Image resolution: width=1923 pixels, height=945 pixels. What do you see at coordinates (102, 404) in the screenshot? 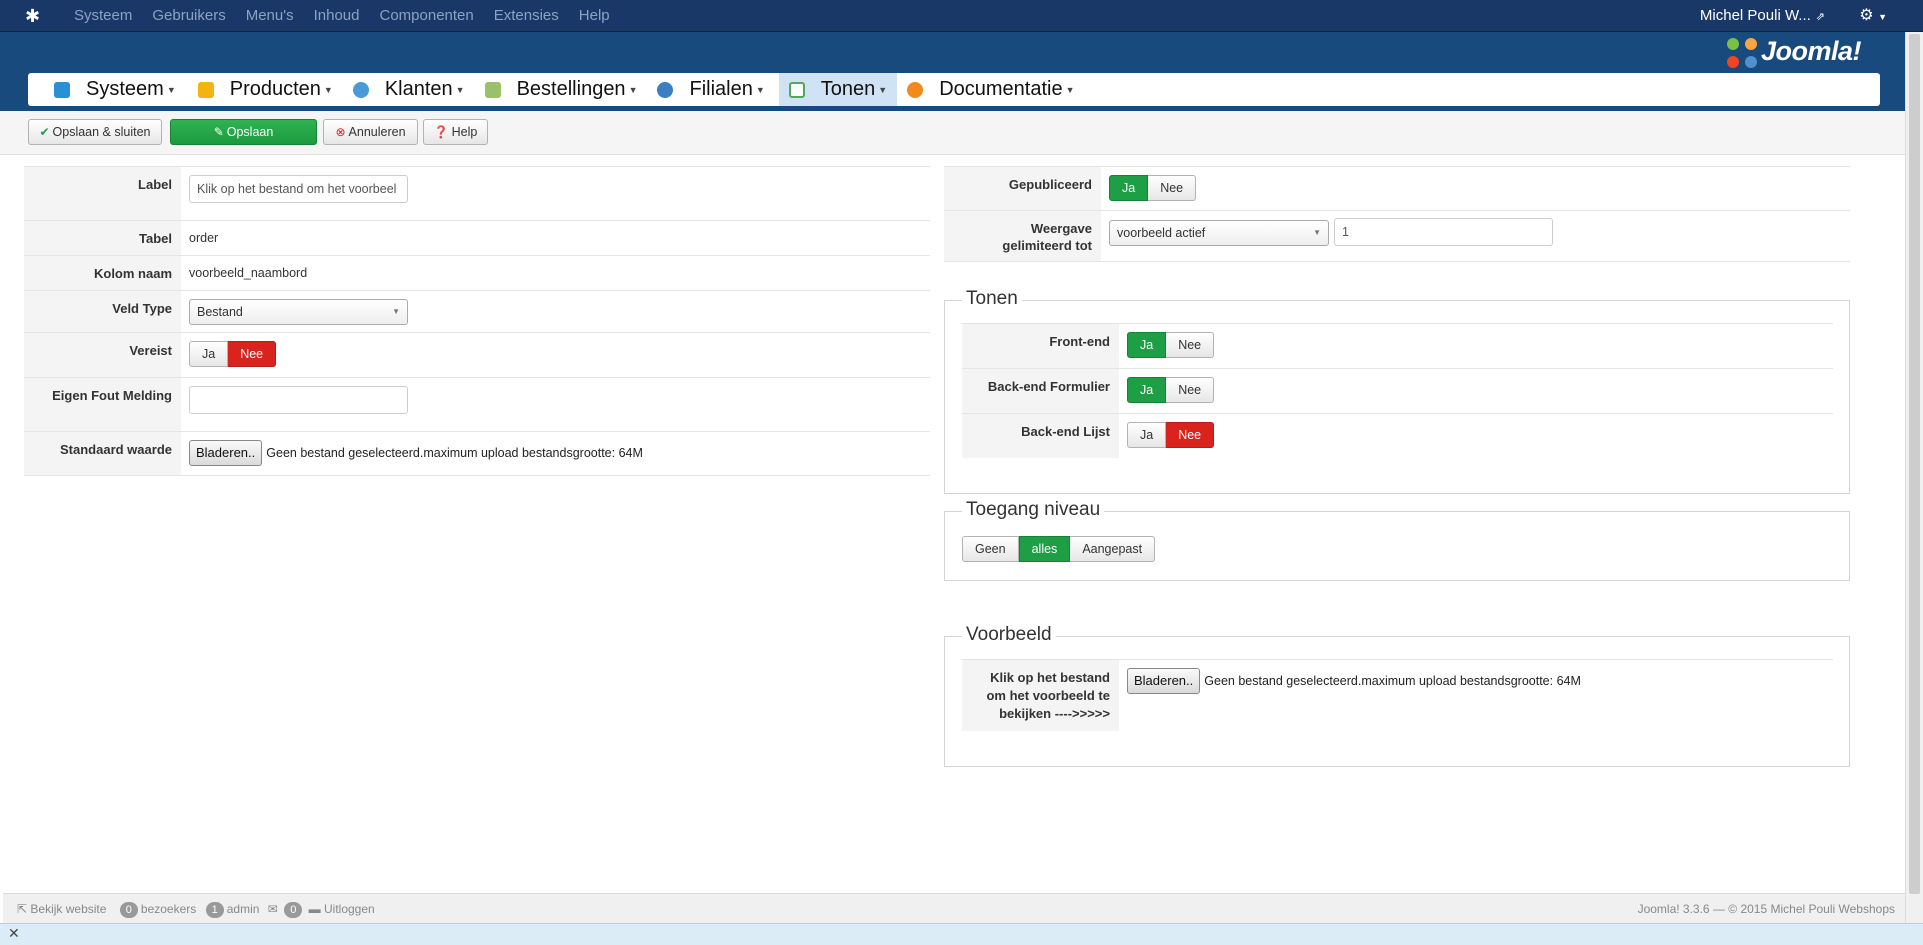
I see `fout-label: Eigen Fout Melding` at bounding box center [102, 404].